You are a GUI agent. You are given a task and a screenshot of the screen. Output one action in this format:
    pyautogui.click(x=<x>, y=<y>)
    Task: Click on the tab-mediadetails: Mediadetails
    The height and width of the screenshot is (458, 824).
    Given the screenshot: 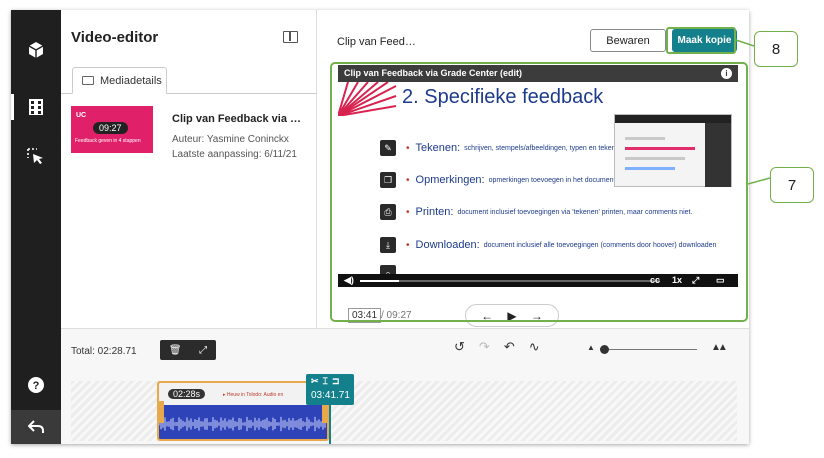 What is the action you would take?
    pyautogui.click(x=119, y=80)
    